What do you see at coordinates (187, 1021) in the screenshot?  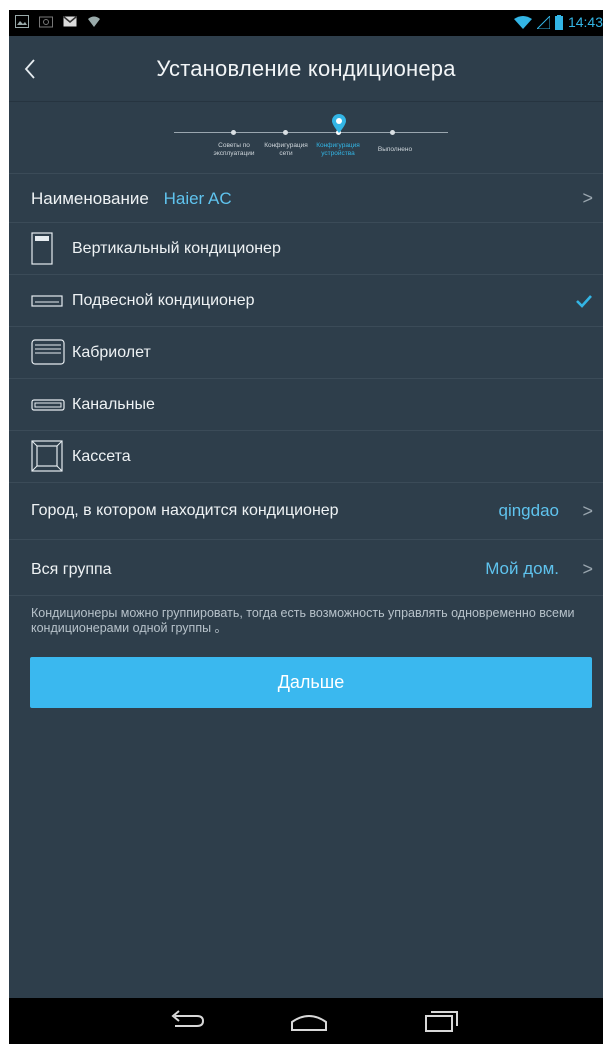 I see `back-nav-icon` at bounding box center [187, 1021].